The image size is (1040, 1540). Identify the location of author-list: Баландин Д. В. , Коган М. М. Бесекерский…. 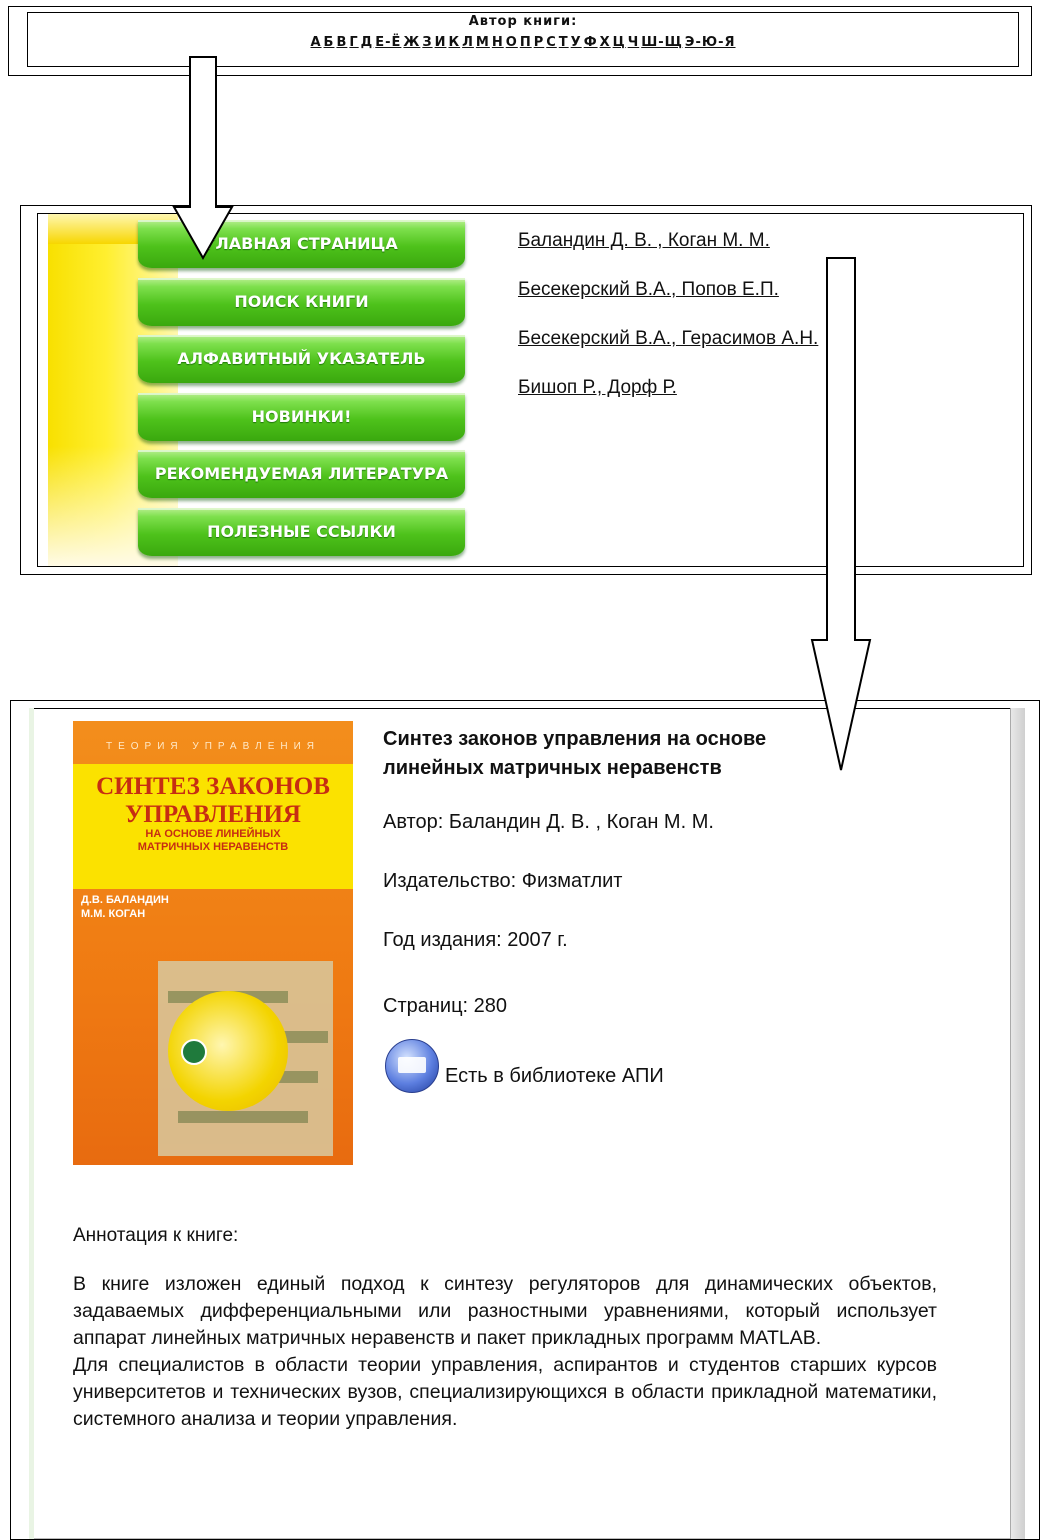
(668, 326).